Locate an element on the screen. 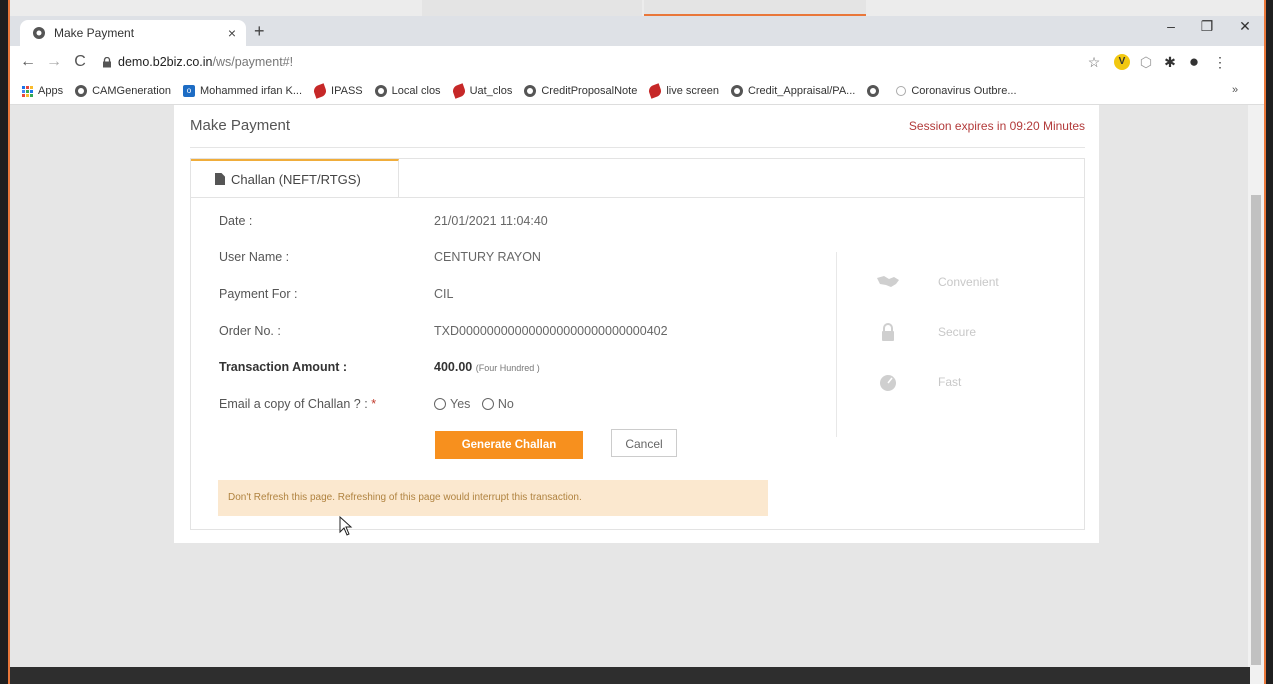  bookmark-label: CreditProposalNote is located at coordinates (589, 91).